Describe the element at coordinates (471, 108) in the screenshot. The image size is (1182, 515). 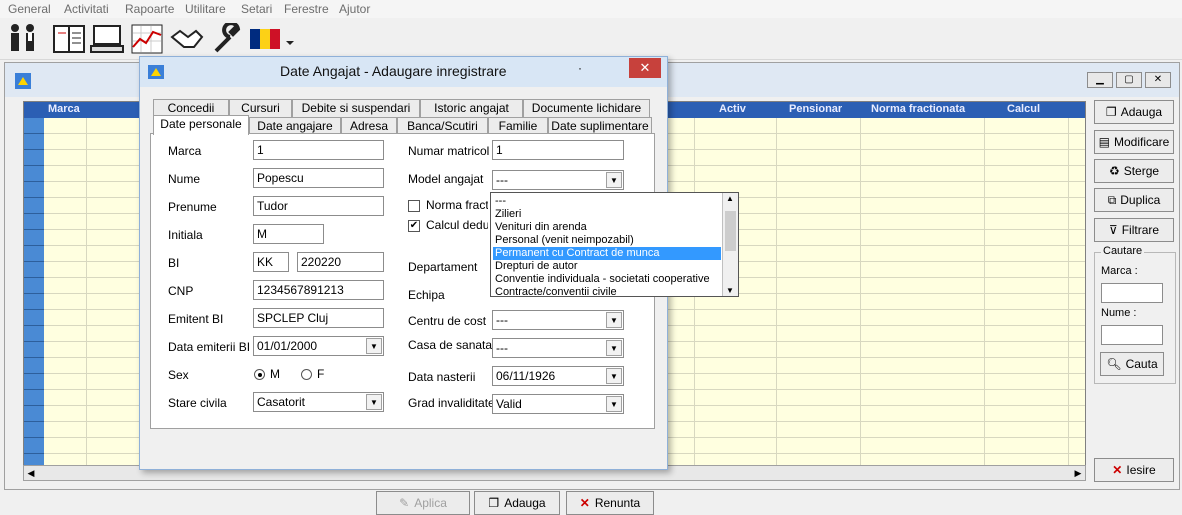
I see `tab-istoric: Istoric angajat` at that location.